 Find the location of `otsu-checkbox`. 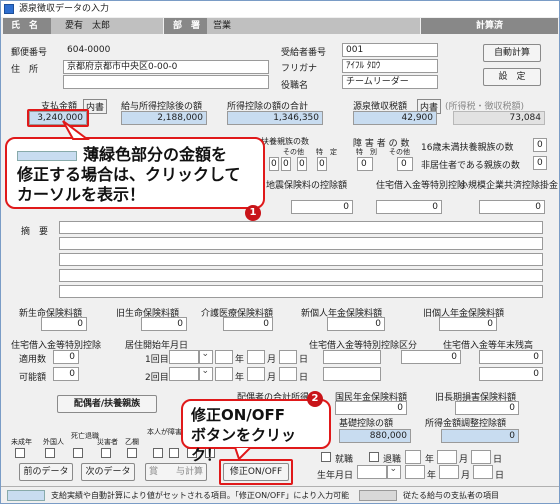

otsu-checkbox is located at coordinates (132, 453).